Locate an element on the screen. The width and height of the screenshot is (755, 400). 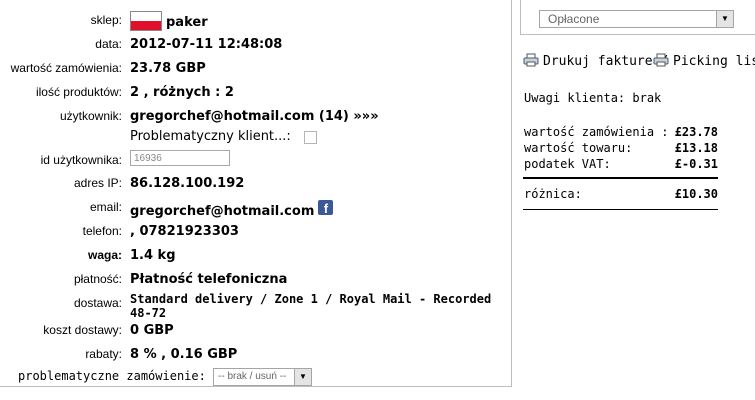
summary-difference-label: różnica: is located at coordinates (553, 194).